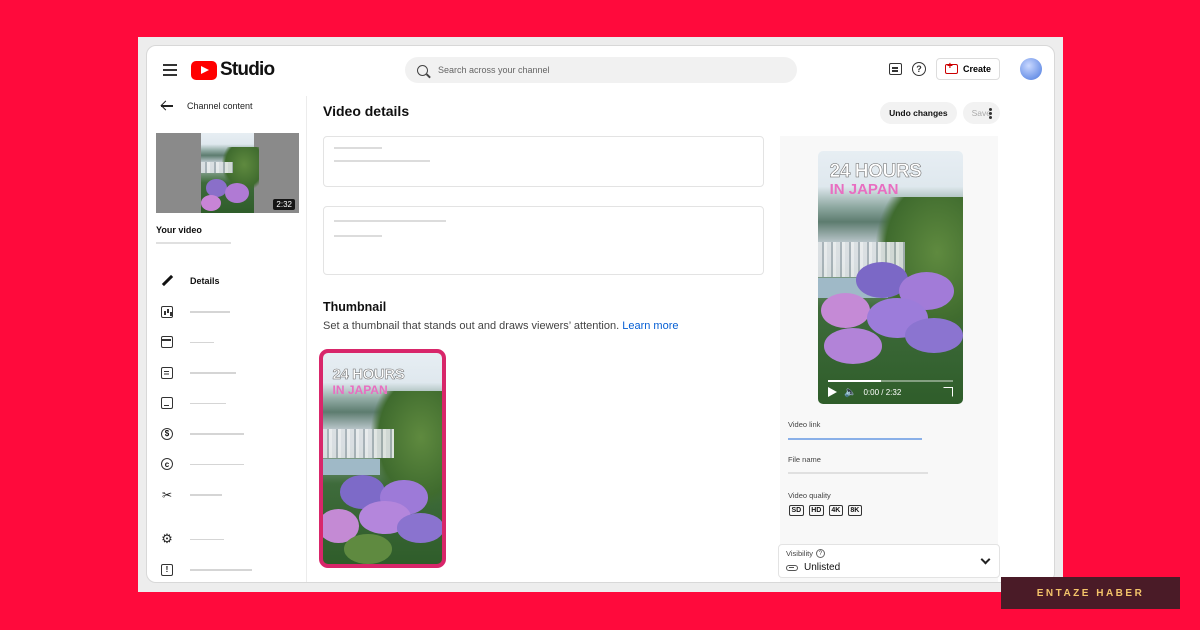 This screenshot has width=1200, height=630. What do you see at coordinates (822, 567) in the screenshot?
I see `visibility-value: Unlisted` at bounding box center [822, 567].